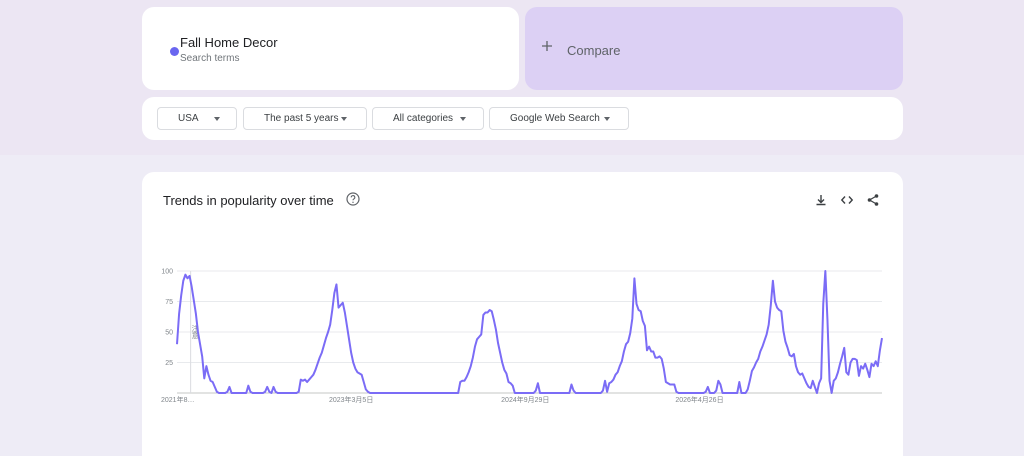  I want to click on y-tick-label: 100, so click(167, 272).